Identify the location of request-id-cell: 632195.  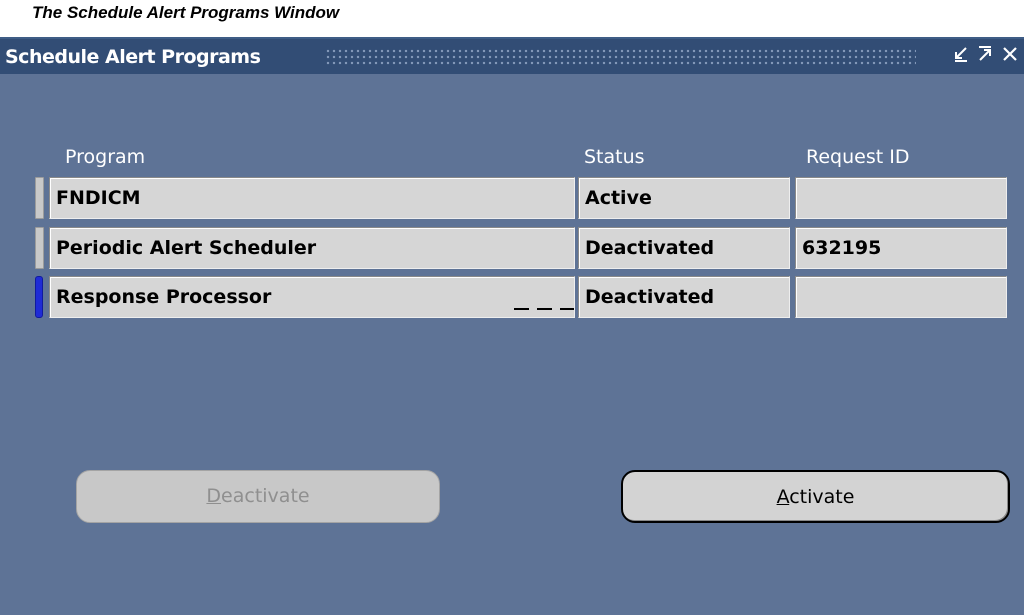
(901, 248).